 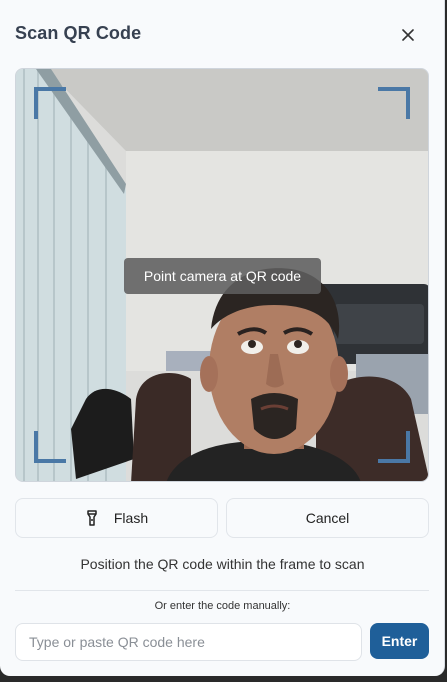 I want to click on enter-button: Enter, so click(x=399, y=641).